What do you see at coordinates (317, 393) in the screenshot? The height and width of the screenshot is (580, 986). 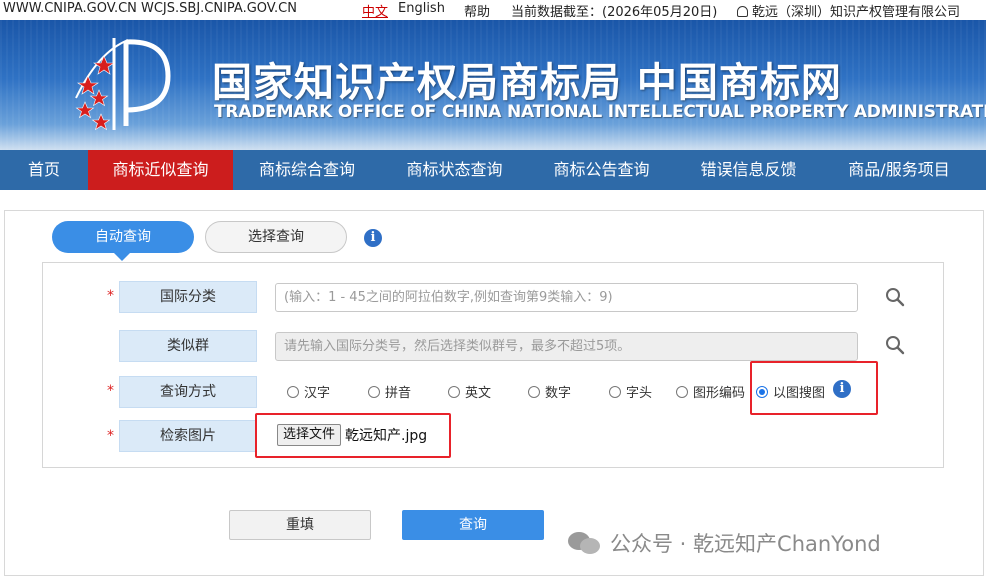 I see `radio-label: 汉字` at bounding box center [317, 393].